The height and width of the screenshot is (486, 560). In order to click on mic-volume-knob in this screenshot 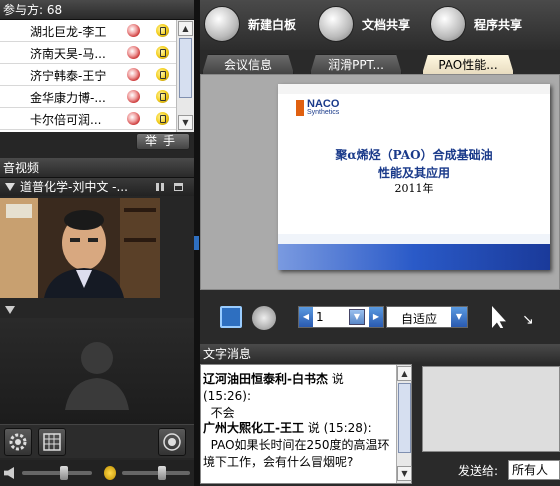, I will do `click(162, 473)`.